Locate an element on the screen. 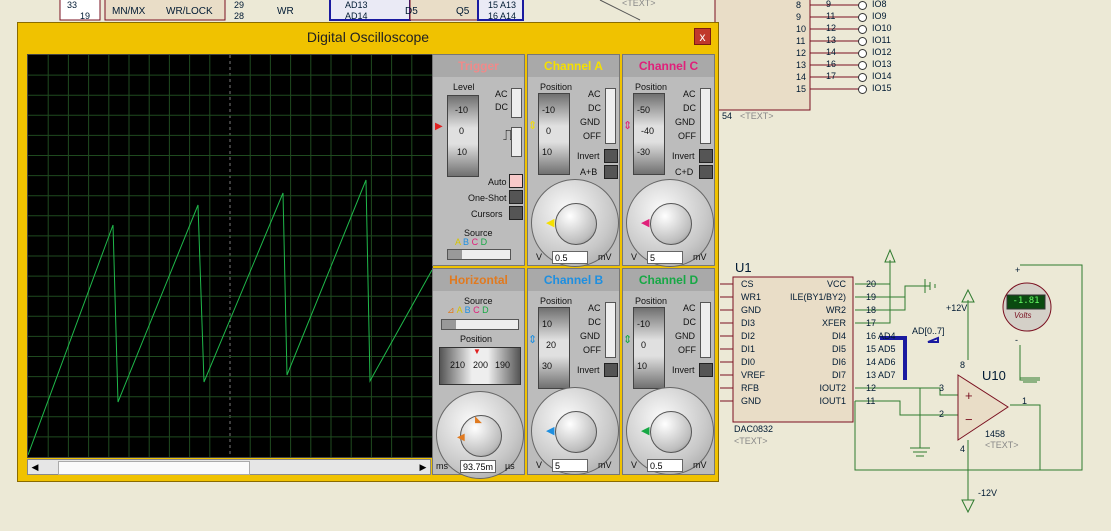 The image size is (1111, 531). channel-d-coupling-switch is located at coordinates (705, 330).